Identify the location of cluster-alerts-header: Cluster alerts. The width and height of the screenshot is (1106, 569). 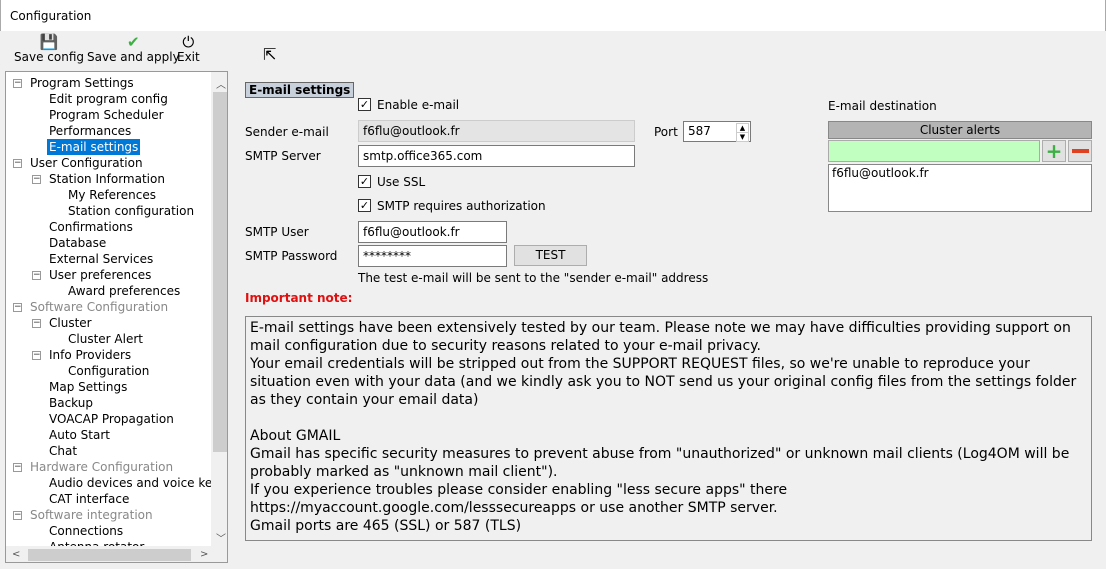
(960, 130).